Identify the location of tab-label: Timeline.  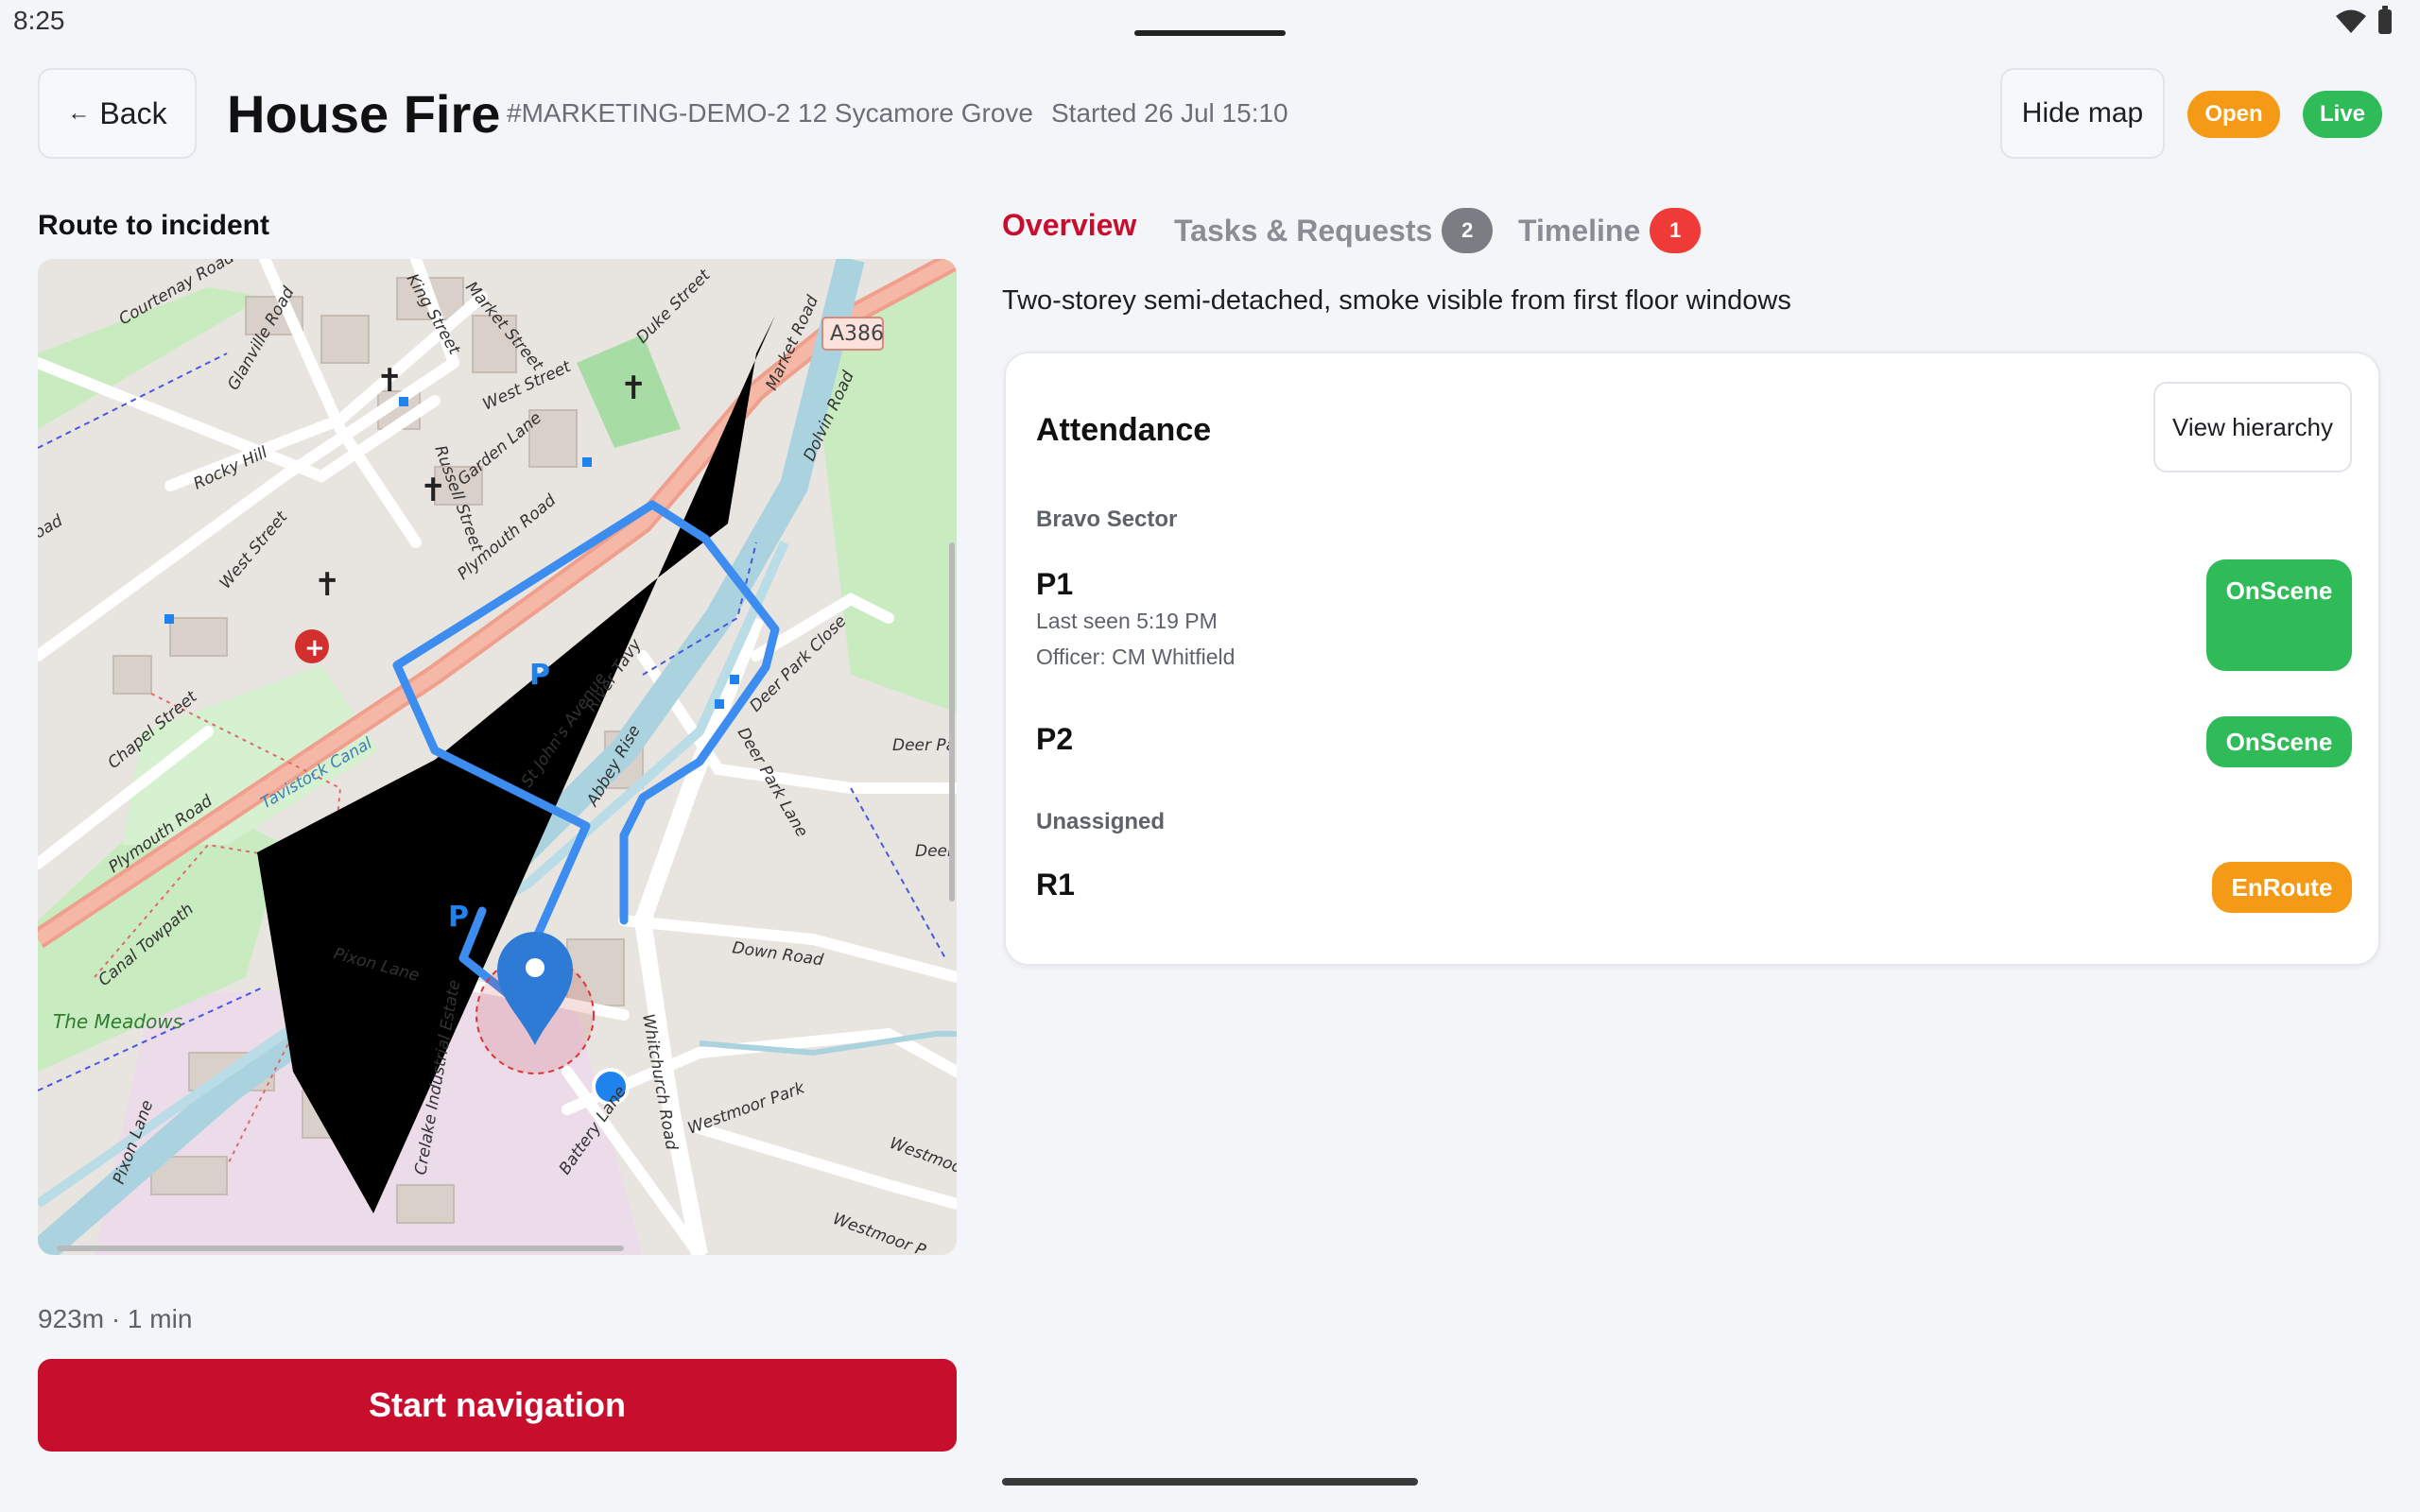
(1580, 230).